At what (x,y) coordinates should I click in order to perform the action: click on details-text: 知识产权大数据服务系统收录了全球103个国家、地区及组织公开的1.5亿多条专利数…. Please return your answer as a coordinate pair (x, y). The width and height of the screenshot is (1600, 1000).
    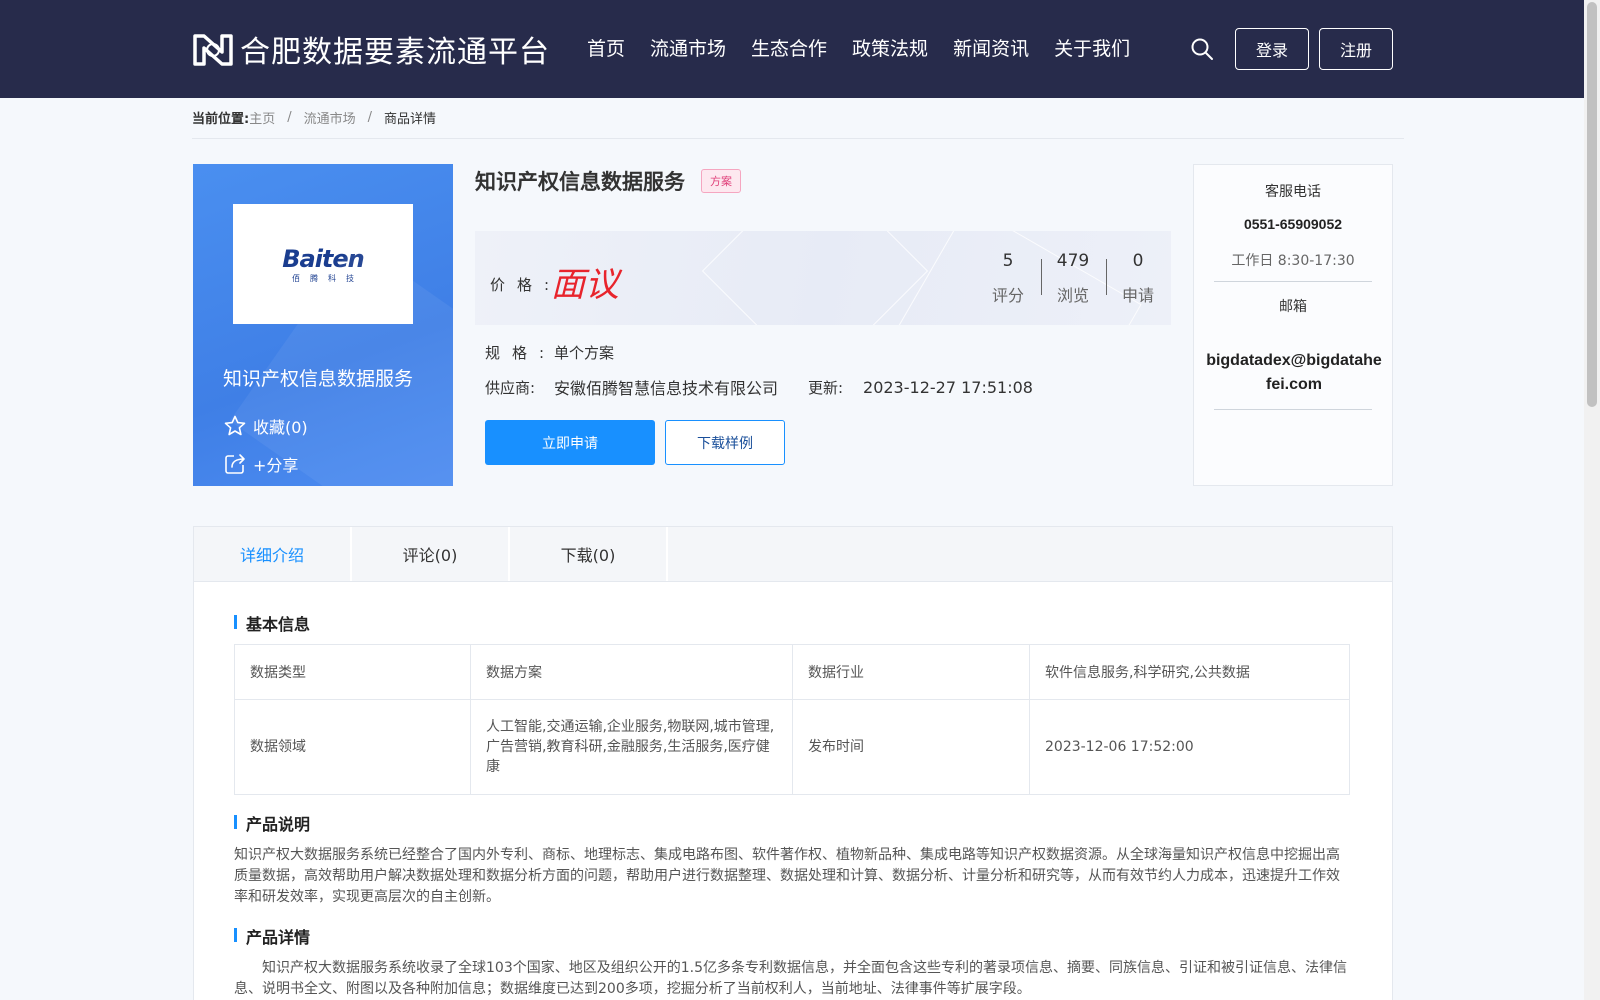
    Looking at the image, I should click on (790, 978).